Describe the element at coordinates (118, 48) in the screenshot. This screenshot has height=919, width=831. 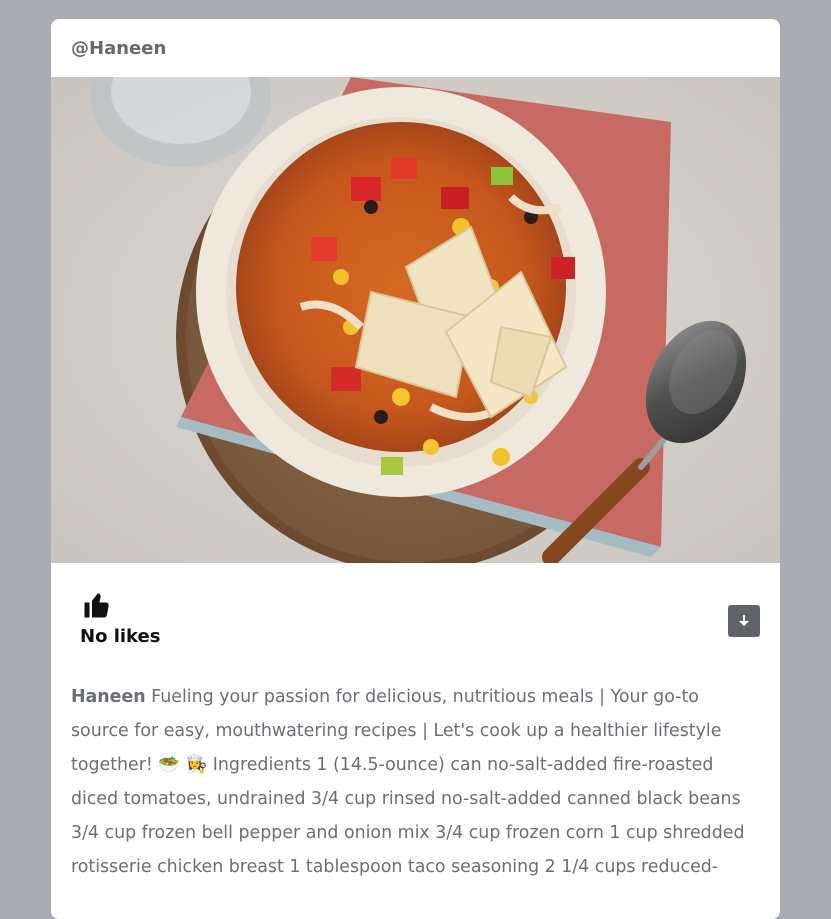
I see `post-username: @Haneen` at that location.